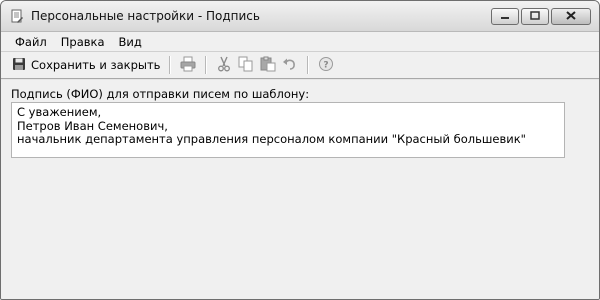 This screenshot has width=600, height=300. I want to click on close-icon, so click(571, 16).